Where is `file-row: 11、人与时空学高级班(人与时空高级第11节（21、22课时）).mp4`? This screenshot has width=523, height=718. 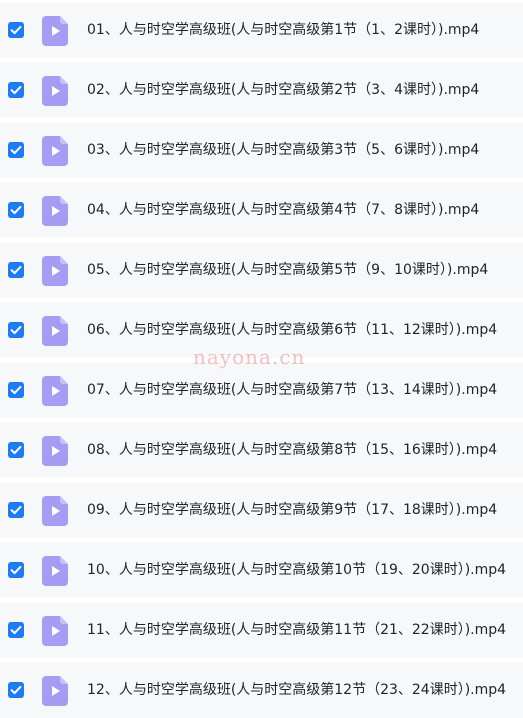 file-row: 11、人与时空学高级班(人与时空高级第11节（21、22课时）).mp4 is located at coordinates (261, 630).